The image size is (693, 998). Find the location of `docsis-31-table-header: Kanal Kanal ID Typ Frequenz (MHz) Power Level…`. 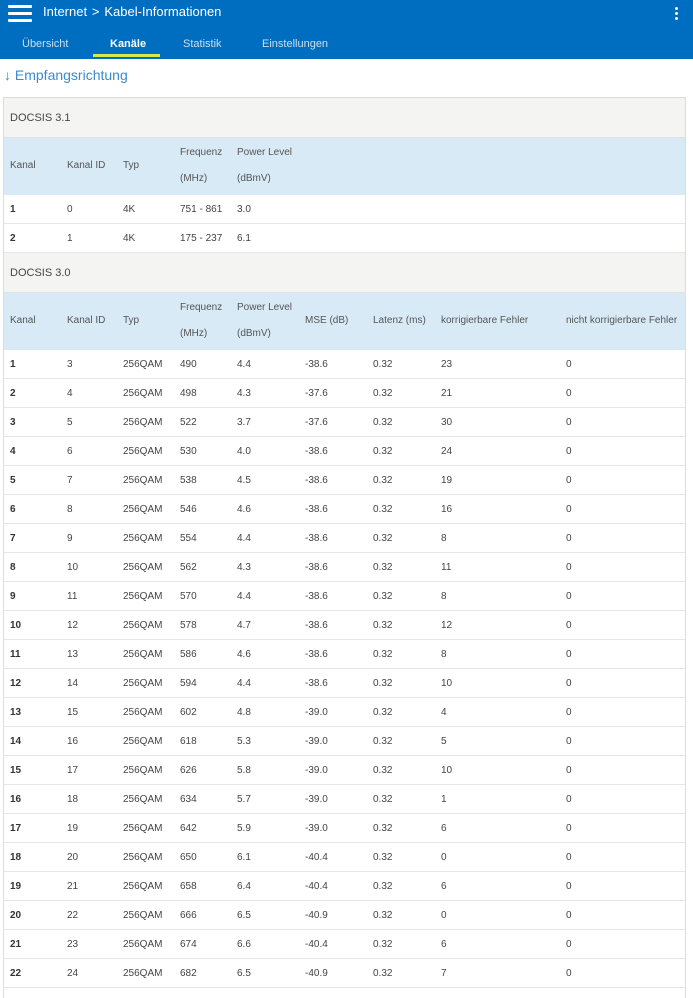

docsis-31-table-header: Kanal Kanal ID Typ Frequenz (MHz) Power Level… is located at coordinates (344, 166).